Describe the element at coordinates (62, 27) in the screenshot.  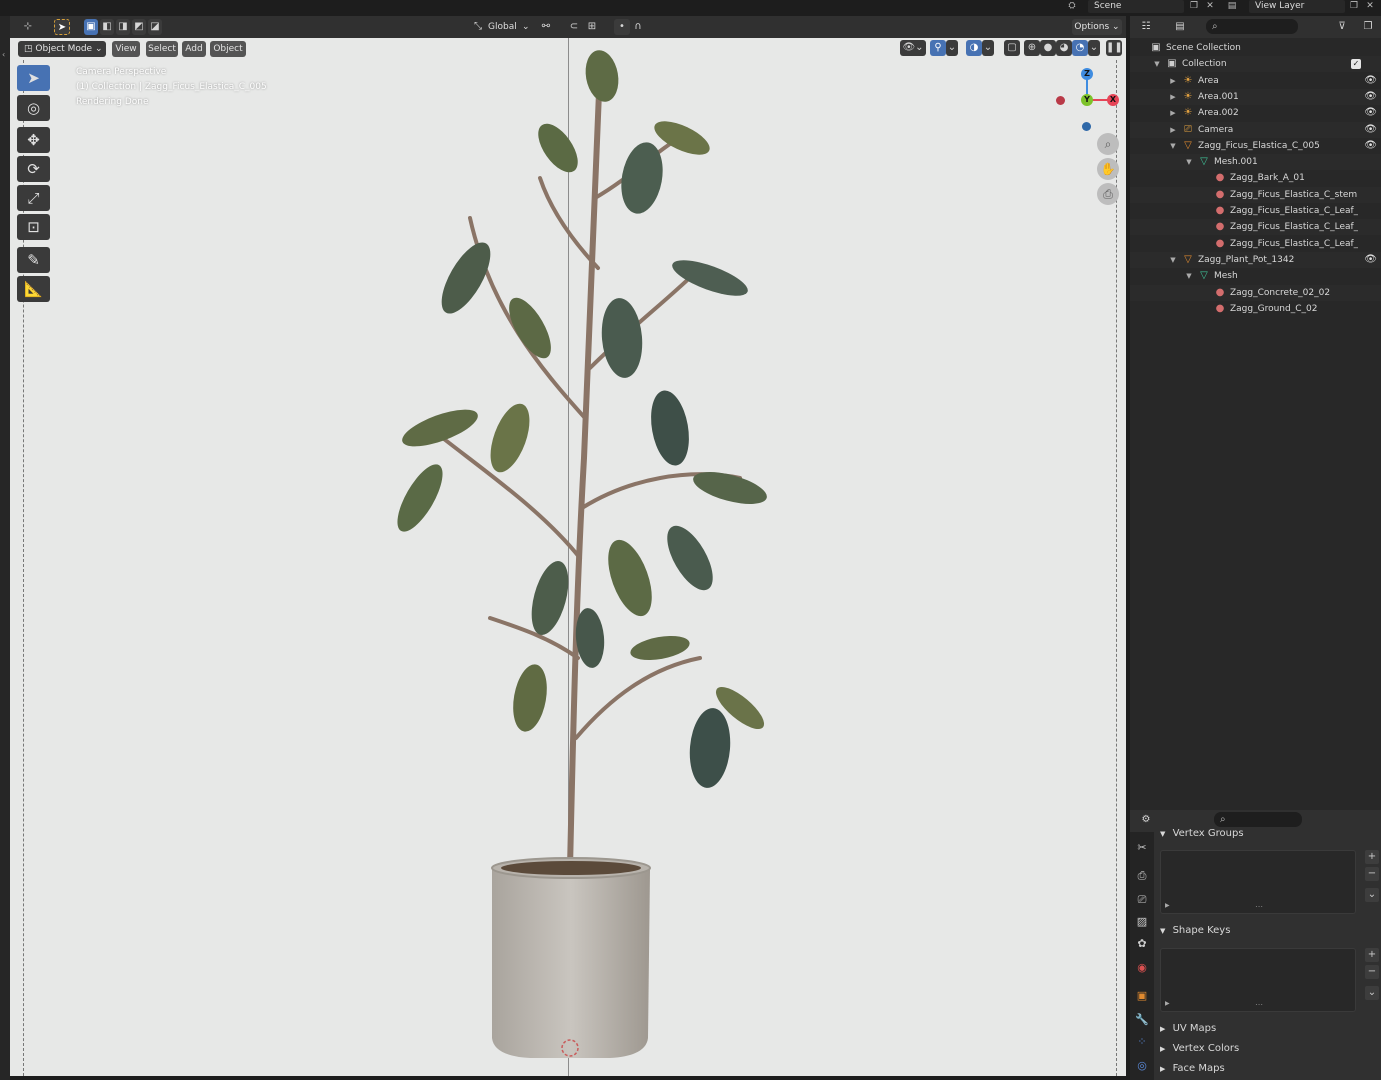
I see `select-box-icon: ➤` at that location.